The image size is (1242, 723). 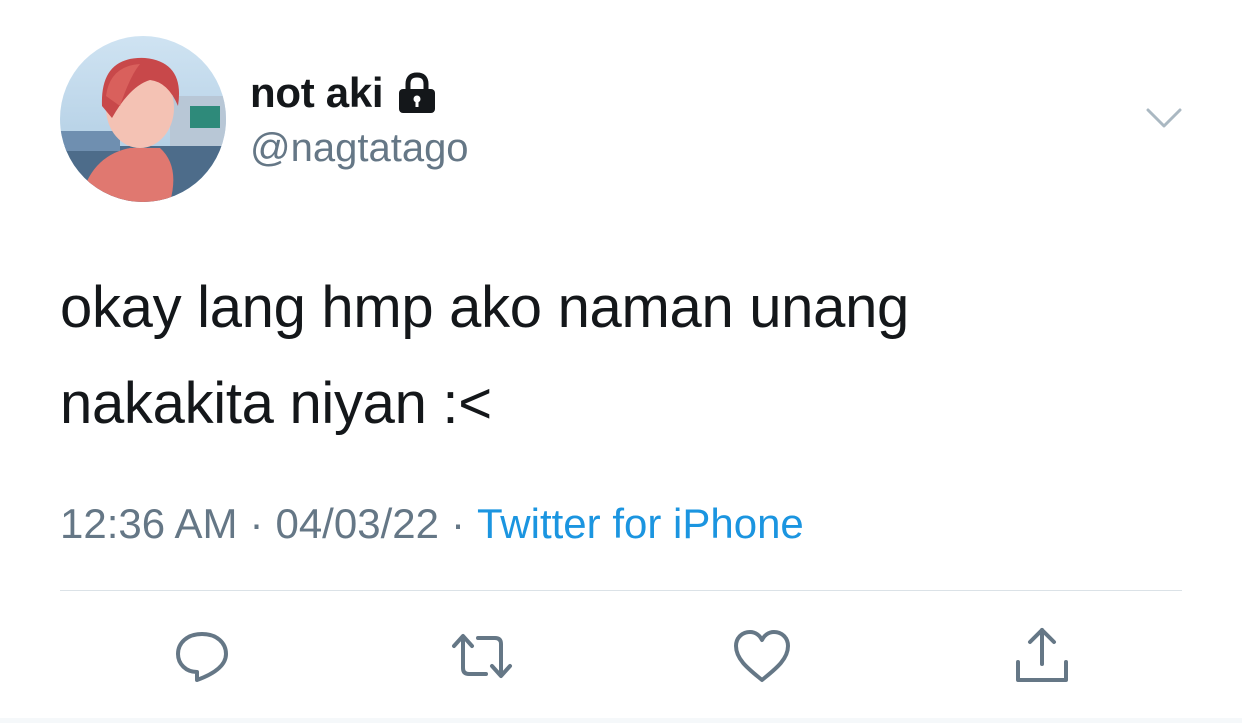 What do you see at coordinates (621, 720) in the screenshot?
I see `bottom-border` at bounding box center [621, 720].